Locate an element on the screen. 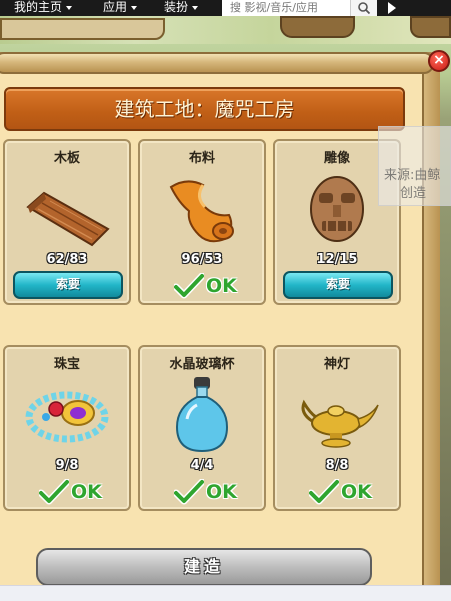 The width and height of the screenshot is (451, 601). item-card-wood: 木板 62/83 索要 is located at coordinates (67, 222).